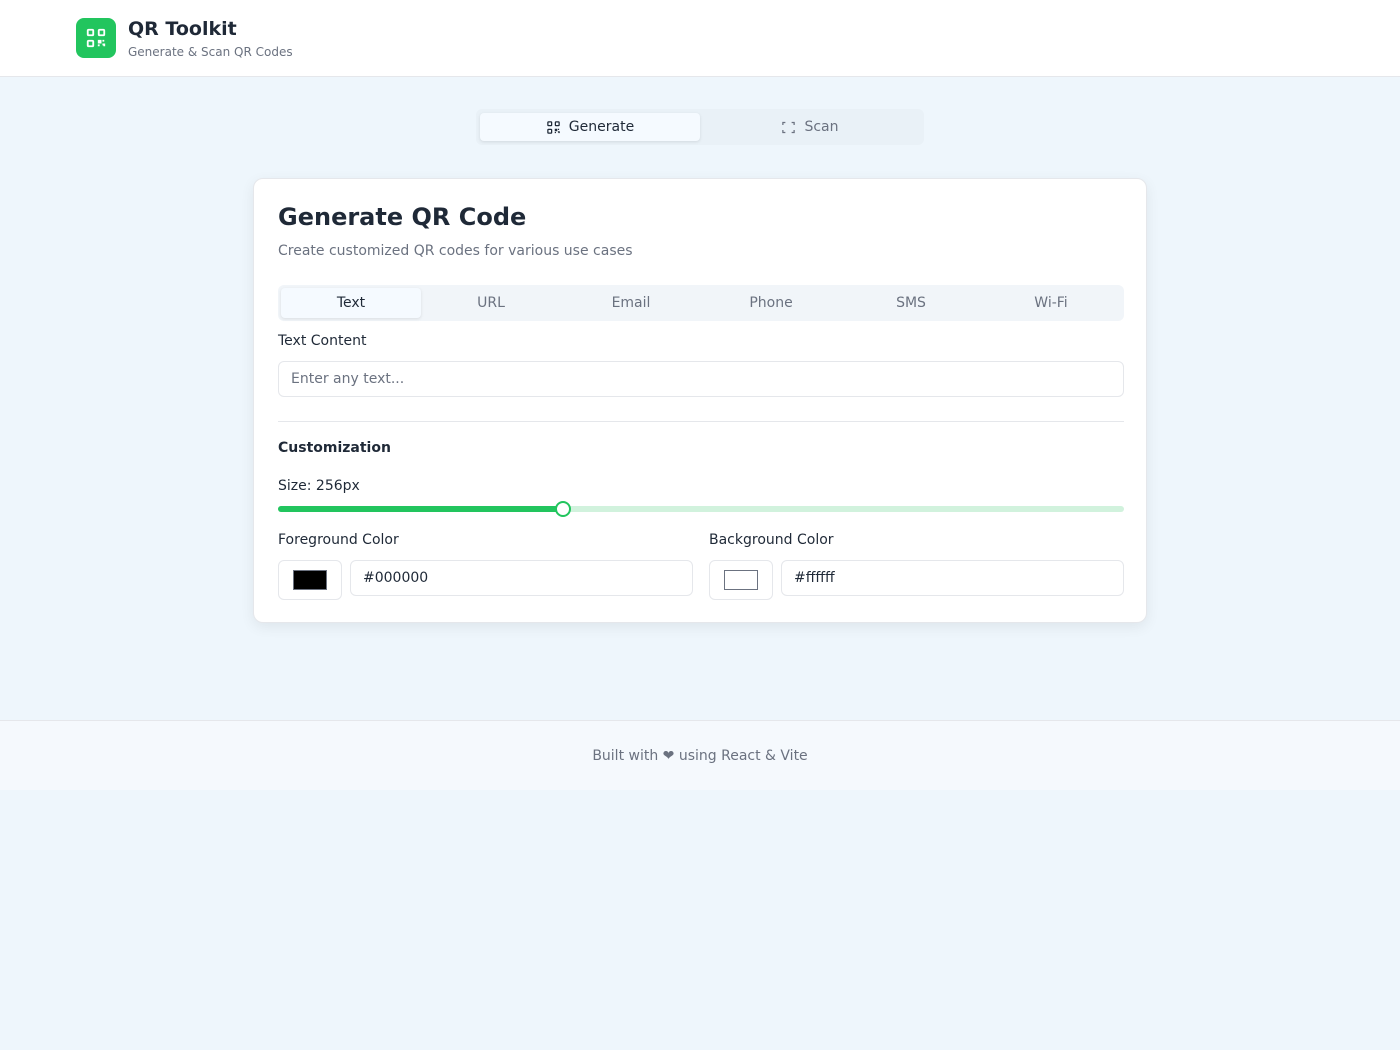 The width and height of the screenshot is (1400, 1050). I want to click on tab-text: Text, so click(351, 303).